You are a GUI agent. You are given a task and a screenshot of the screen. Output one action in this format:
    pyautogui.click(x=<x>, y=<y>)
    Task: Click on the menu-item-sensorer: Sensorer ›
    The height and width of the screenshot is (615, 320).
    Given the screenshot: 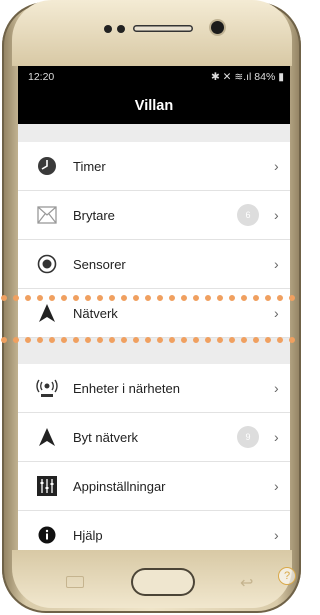 What is the action you would take?
    pyautogui.click(x=154, y=264)
    